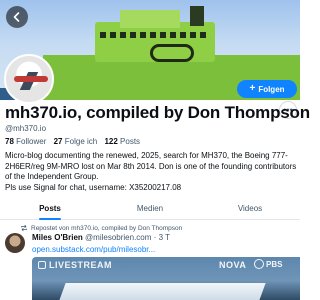 The width and height of the screenshot is (320, 300). I want to click on followers-stat: 78 Follower, so click(25, 141).